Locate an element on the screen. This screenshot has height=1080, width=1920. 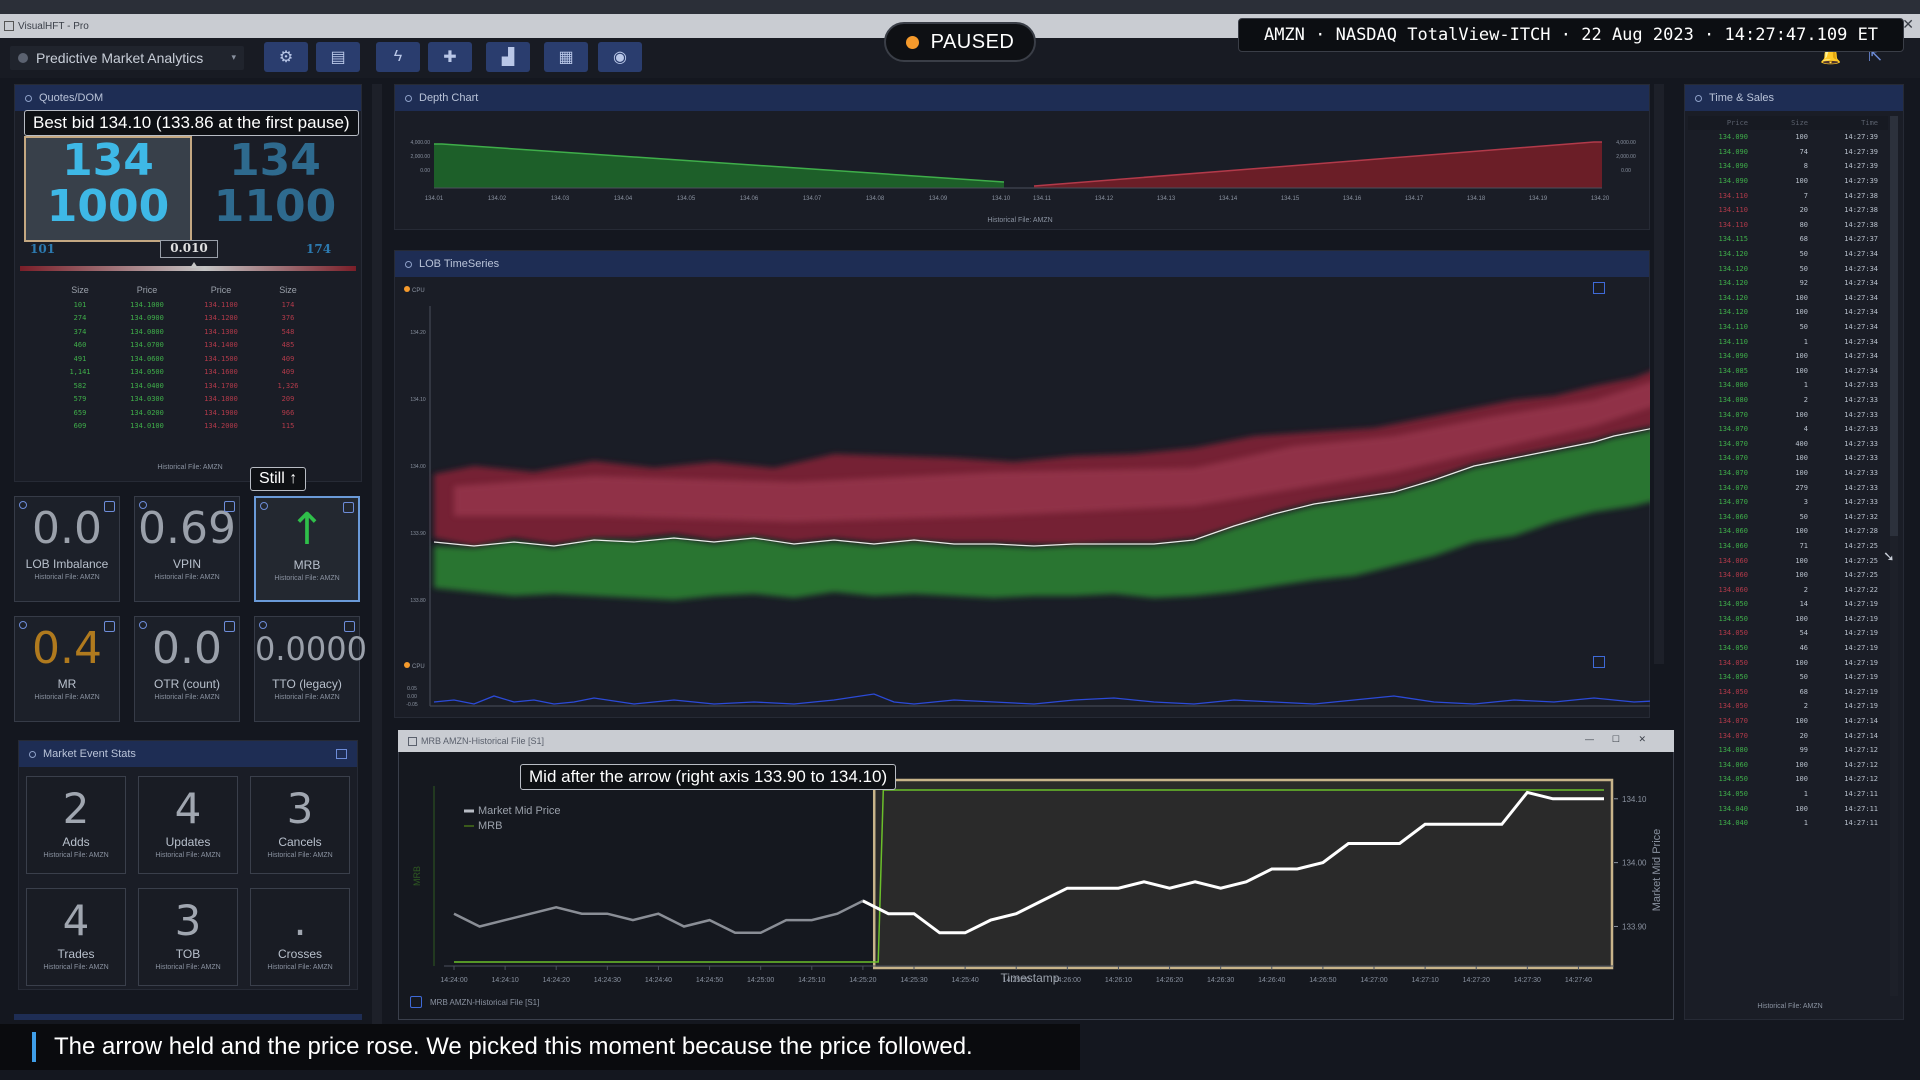
depth-x-tick: 134.12 is located at coordinates (1104, 199).